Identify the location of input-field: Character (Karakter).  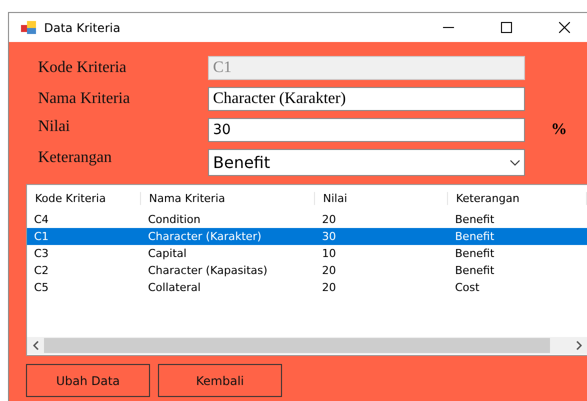
(366, 99).